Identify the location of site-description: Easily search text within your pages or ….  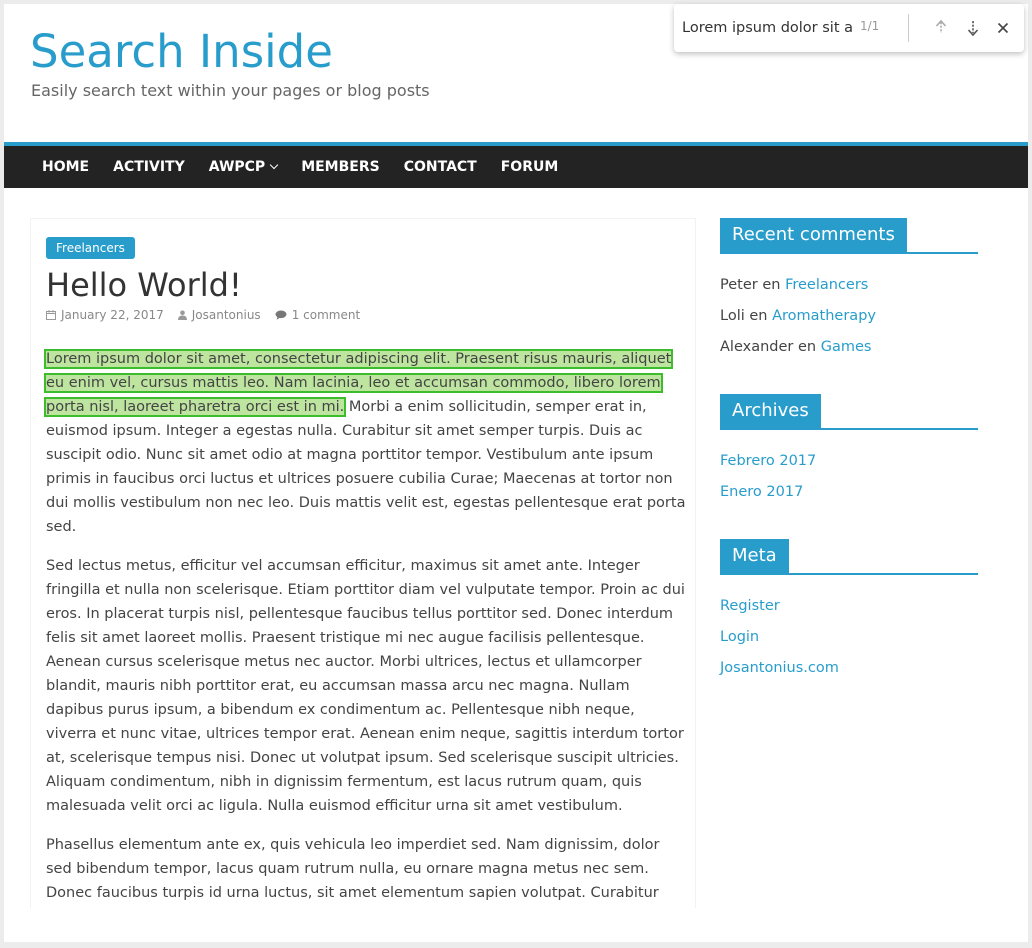
(230, 90).